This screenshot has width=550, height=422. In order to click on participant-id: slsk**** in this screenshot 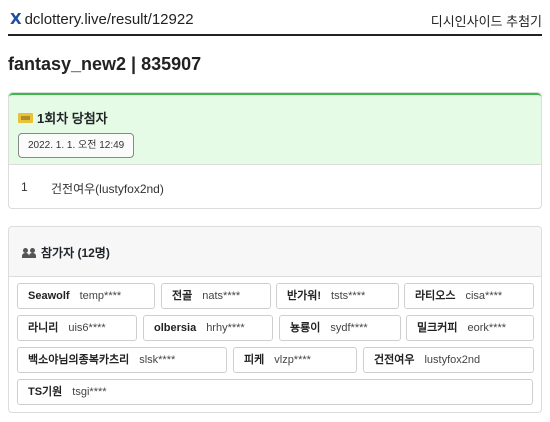, I will do `click(157, 360)`.